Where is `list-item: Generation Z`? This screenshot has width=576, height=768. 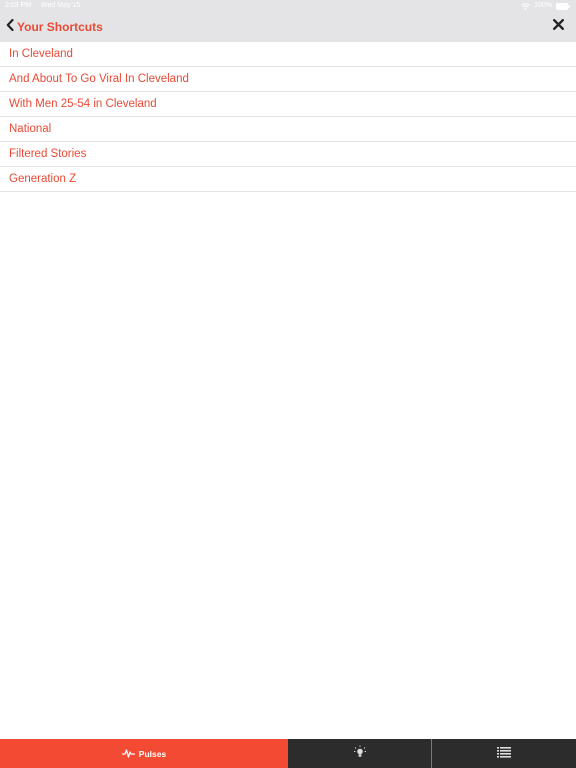 list-item: Generation Z is located at coordinates (288, 179).